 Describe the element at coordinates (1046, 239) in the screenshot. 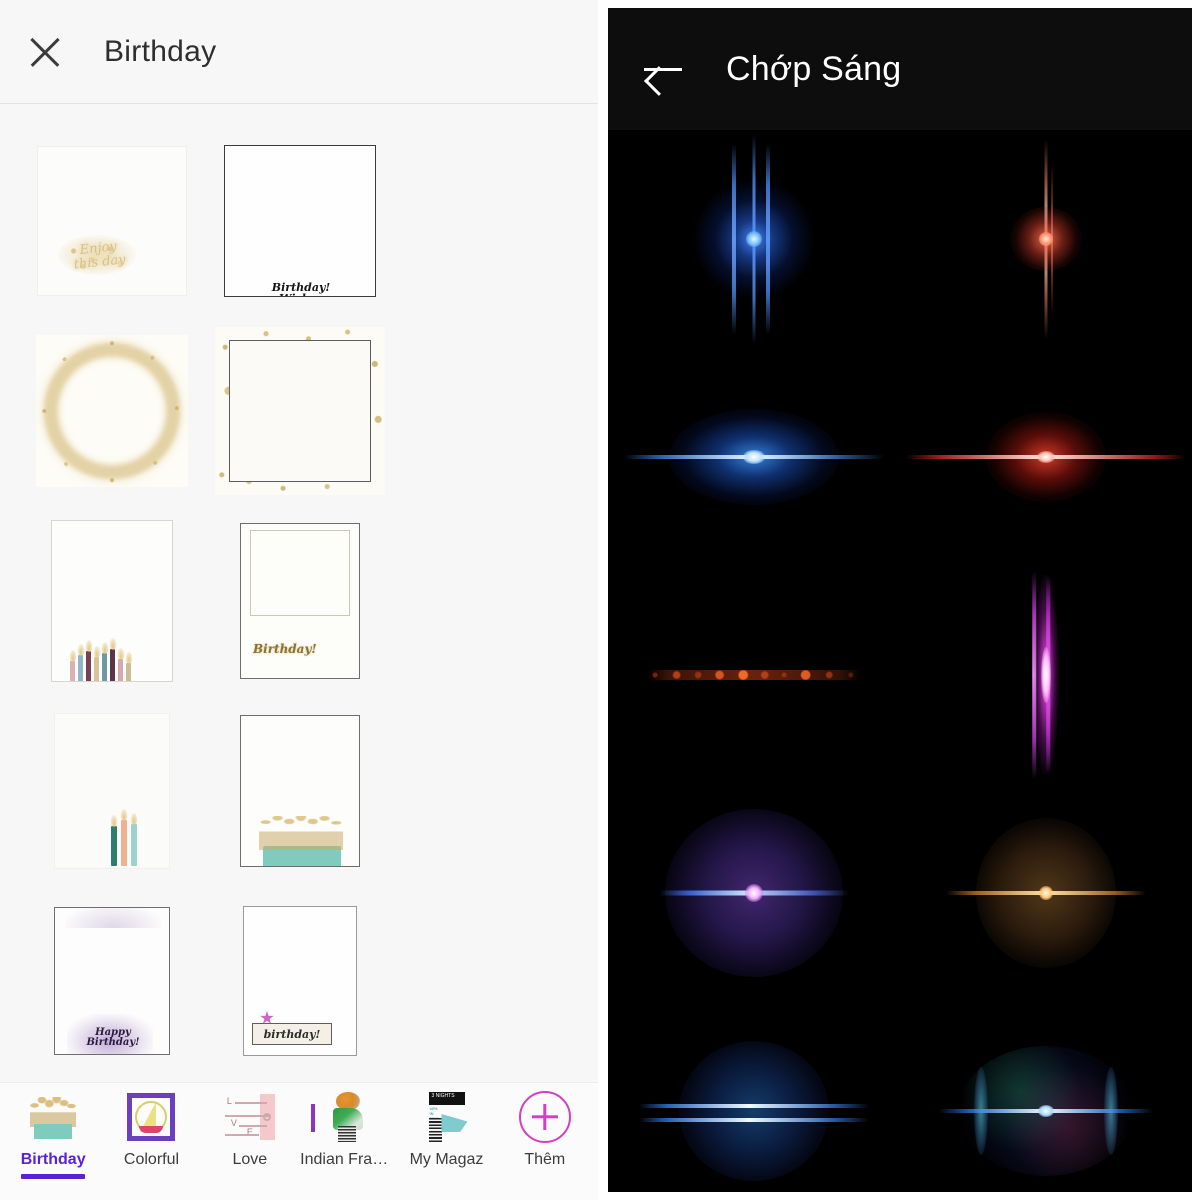

I see `effect-item-red-vertical` at that location.